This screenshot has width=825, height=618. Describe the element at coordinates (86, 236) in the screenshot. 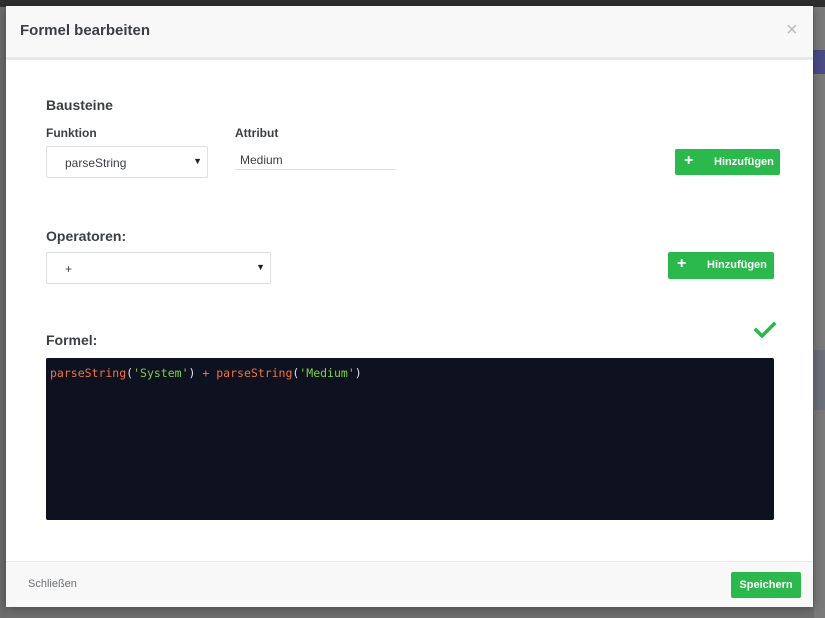

I see `operatoren-heading: Operatoren:` at that location.